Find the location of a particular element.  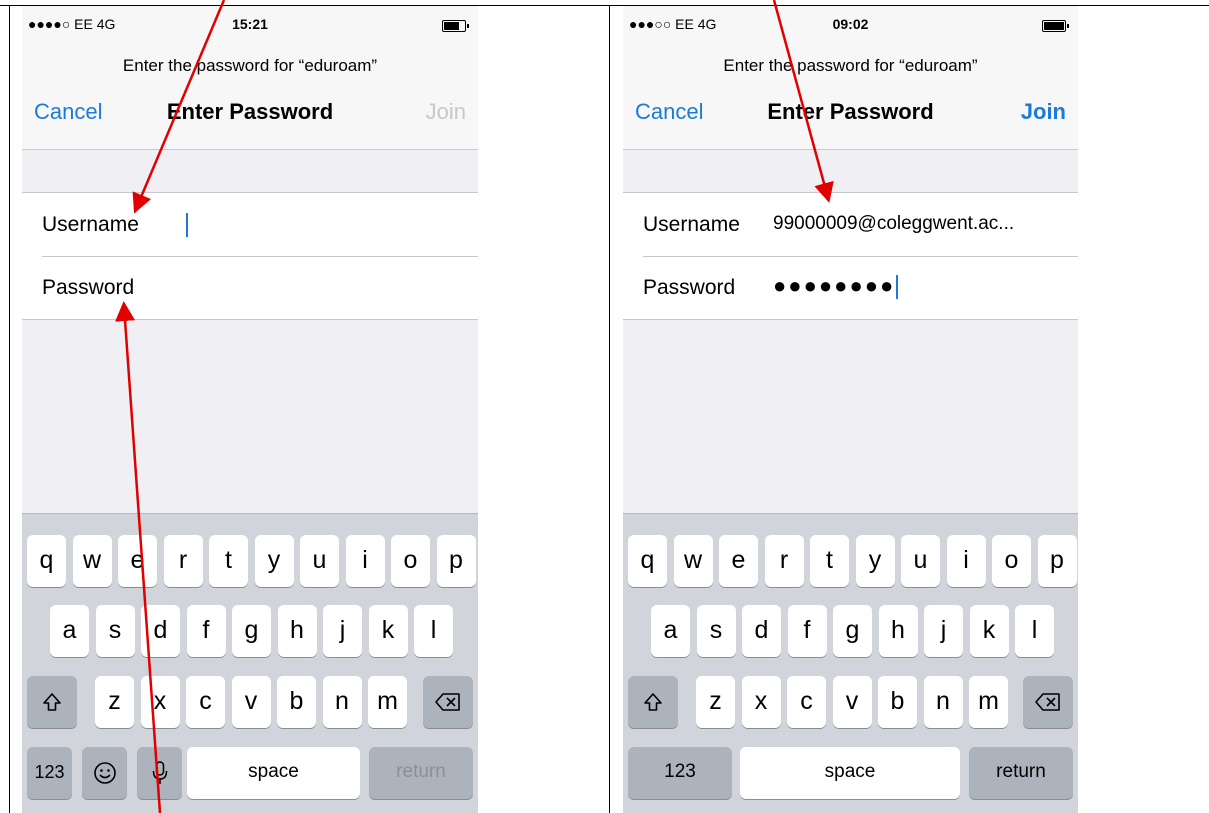

username-row: Username is located at coordinates (250, 224).